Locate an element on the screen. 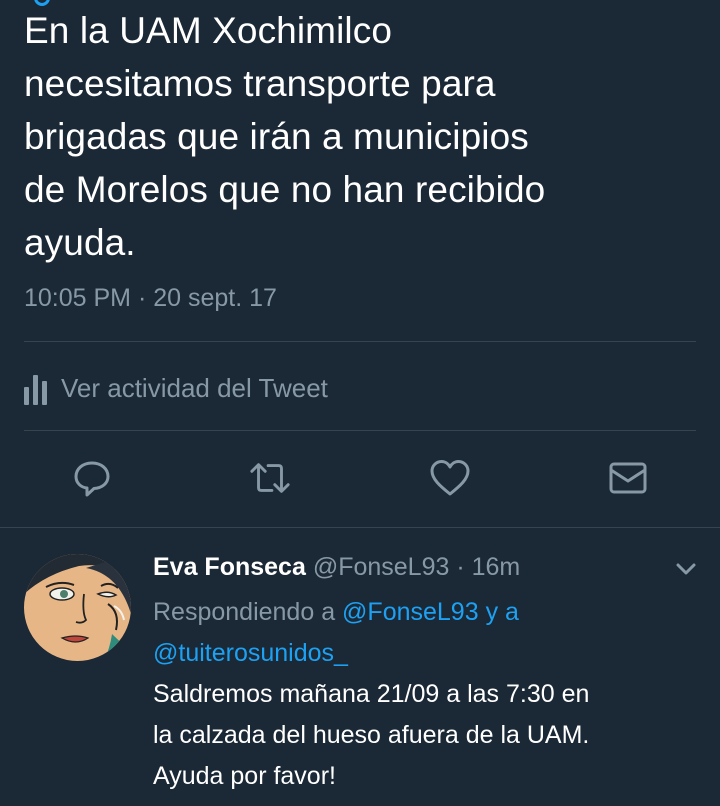  reply-time: 16m is located at coordinates (496, 567).